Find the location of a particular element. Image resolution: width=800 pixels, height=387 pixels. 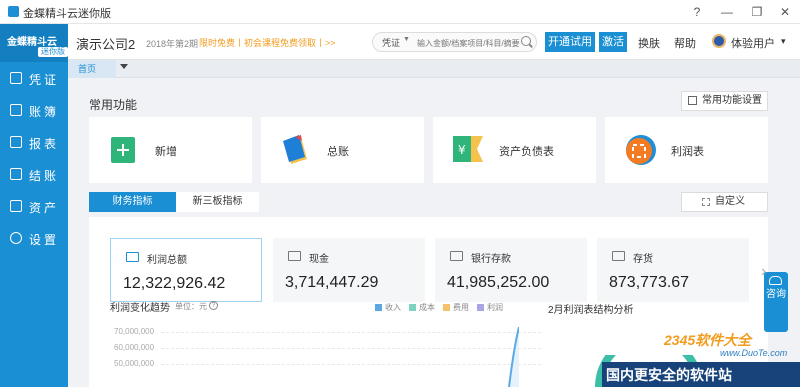

maximize-button: ❐ is located at coordinates (757, 12).